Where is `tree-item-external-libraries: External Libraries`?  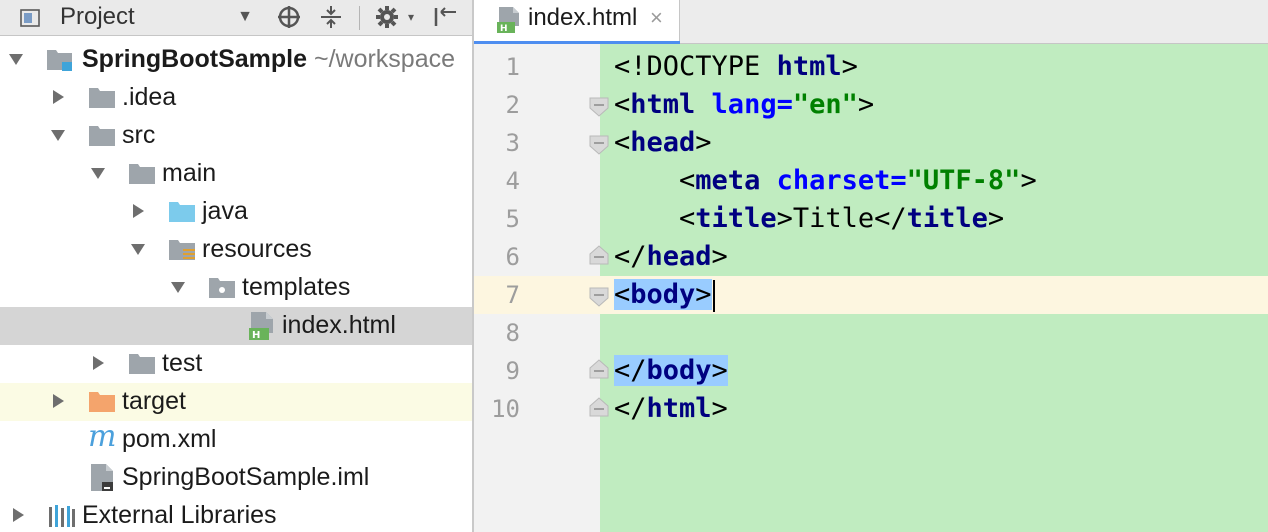 tree-item-external-libraries: External Libraries is located at coordinates (236, 514).